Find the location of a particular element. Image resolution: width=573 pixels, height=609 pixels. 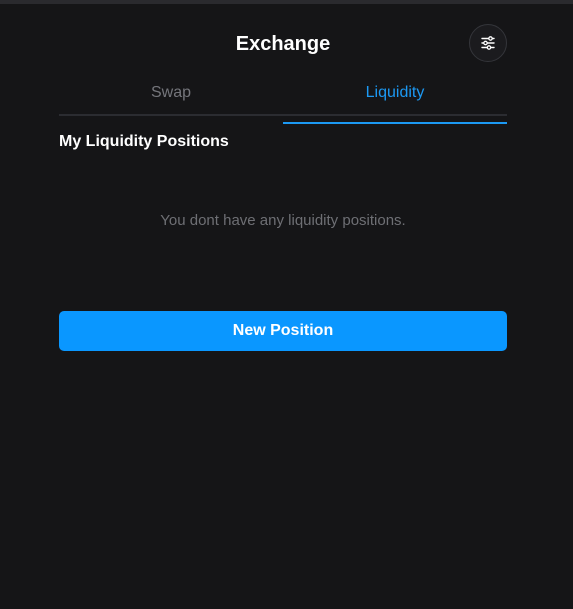

empty-positions-message: You dont have any liquidity positions. is located at coordinates (283, 220).